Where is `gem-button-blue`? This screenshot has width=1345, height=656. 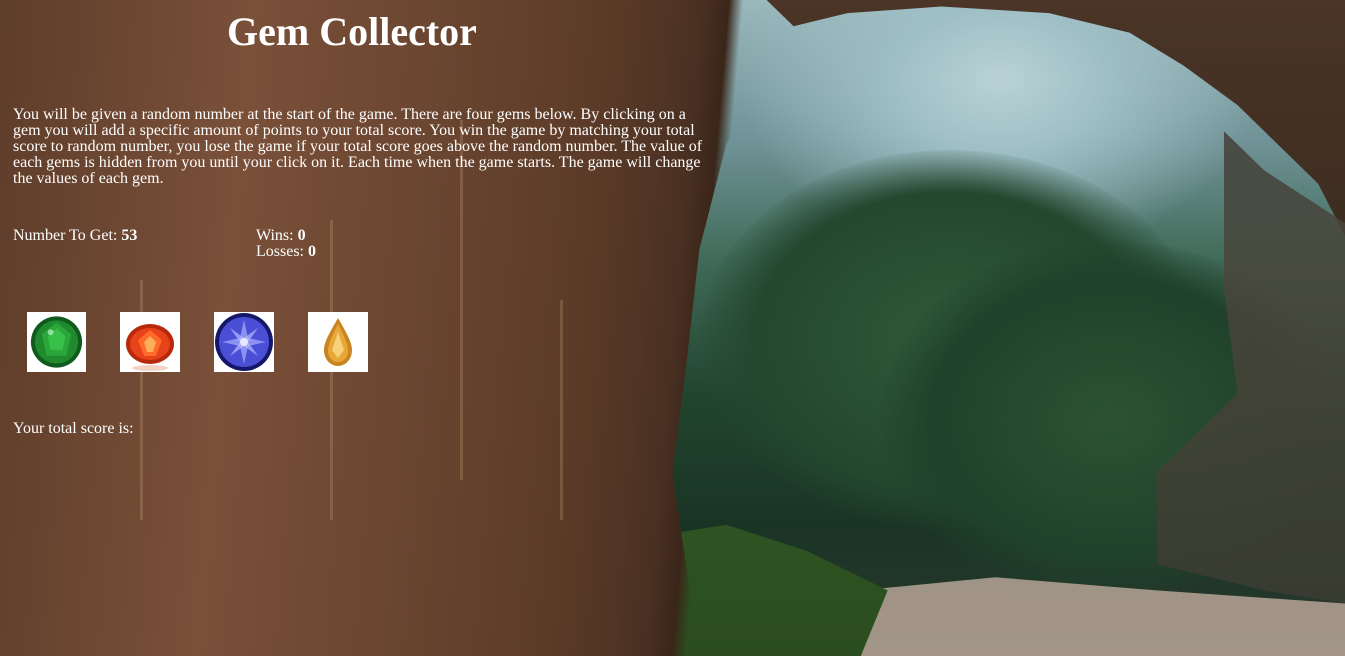 gem-button-blue is located at coordinates (244, 342).